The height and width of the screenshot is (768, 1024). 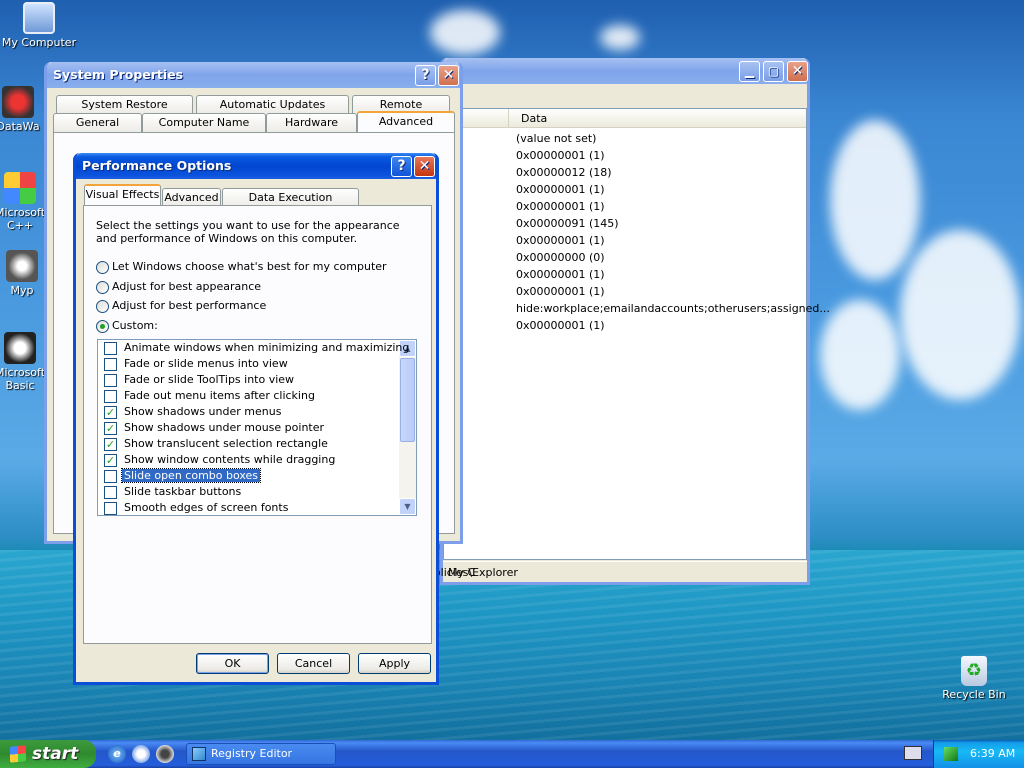 What do you see at coordinates (230, 459) in the screenshot?
I see `option-label: Show window contents while dragging` at bounding box center [230, 459].